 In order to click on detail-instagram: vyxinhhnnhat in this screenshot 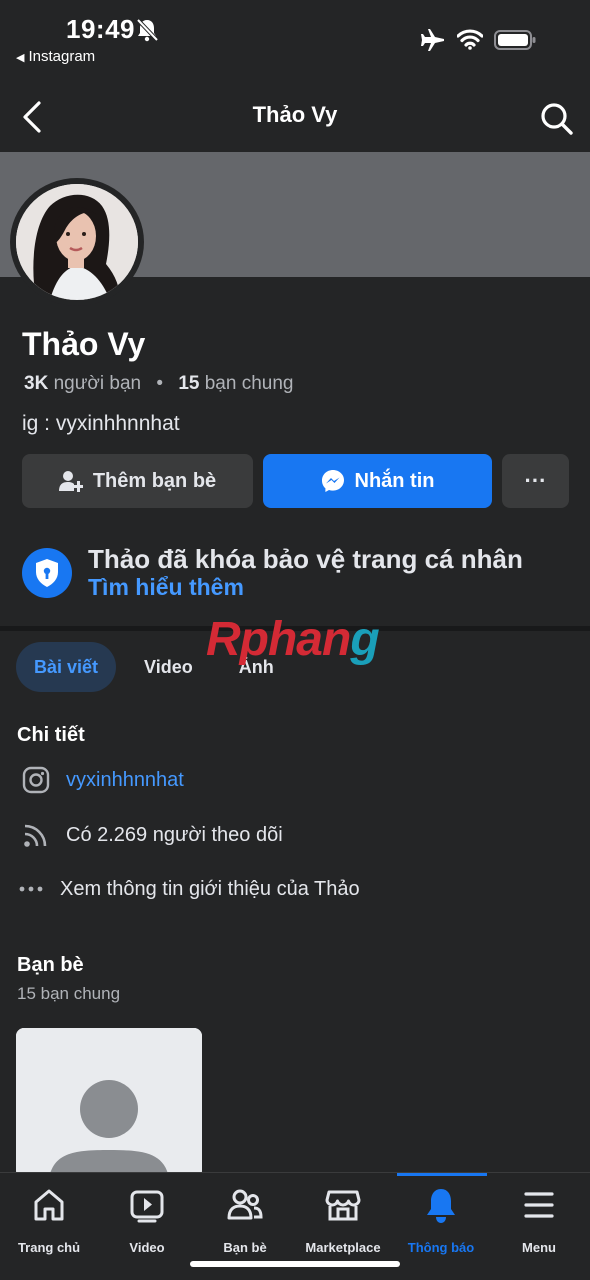, I will do `click(102, 780)`.